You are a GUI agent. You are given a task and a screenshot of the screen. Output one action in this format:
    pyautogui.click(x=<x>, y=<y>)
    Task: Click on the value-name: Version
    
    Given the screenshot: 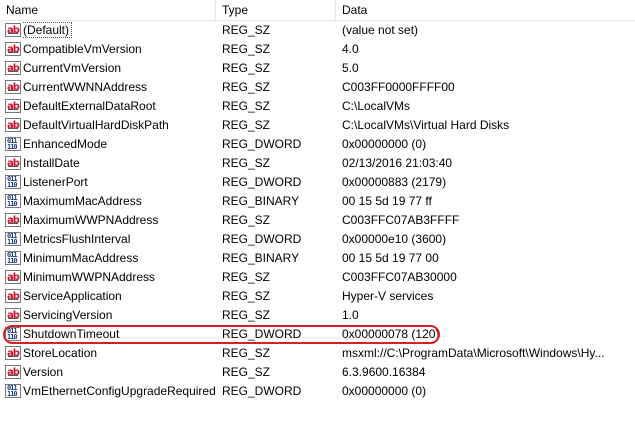 What is the action you would take?
    pyautogui.click(x=43, y=372)
    